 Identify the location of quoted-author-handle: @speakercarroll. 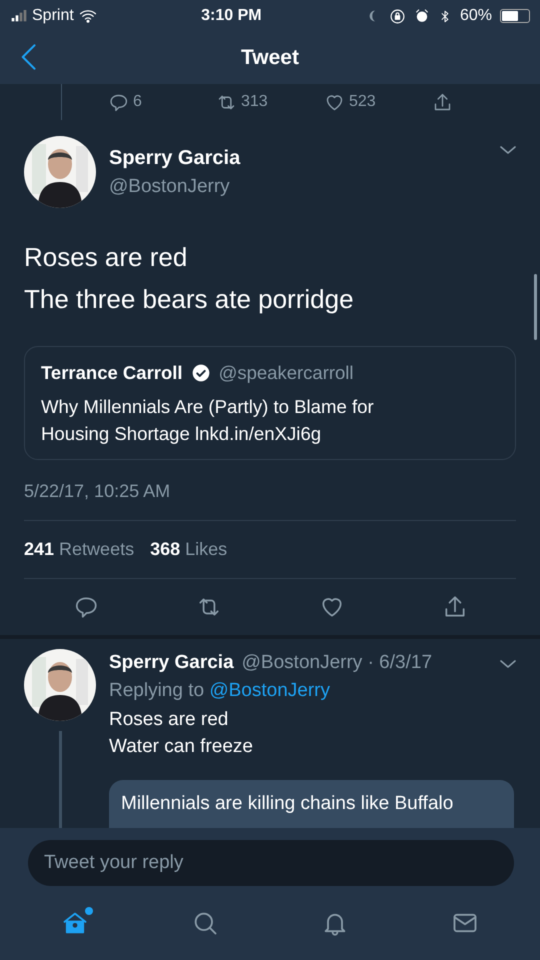
(286, 373).